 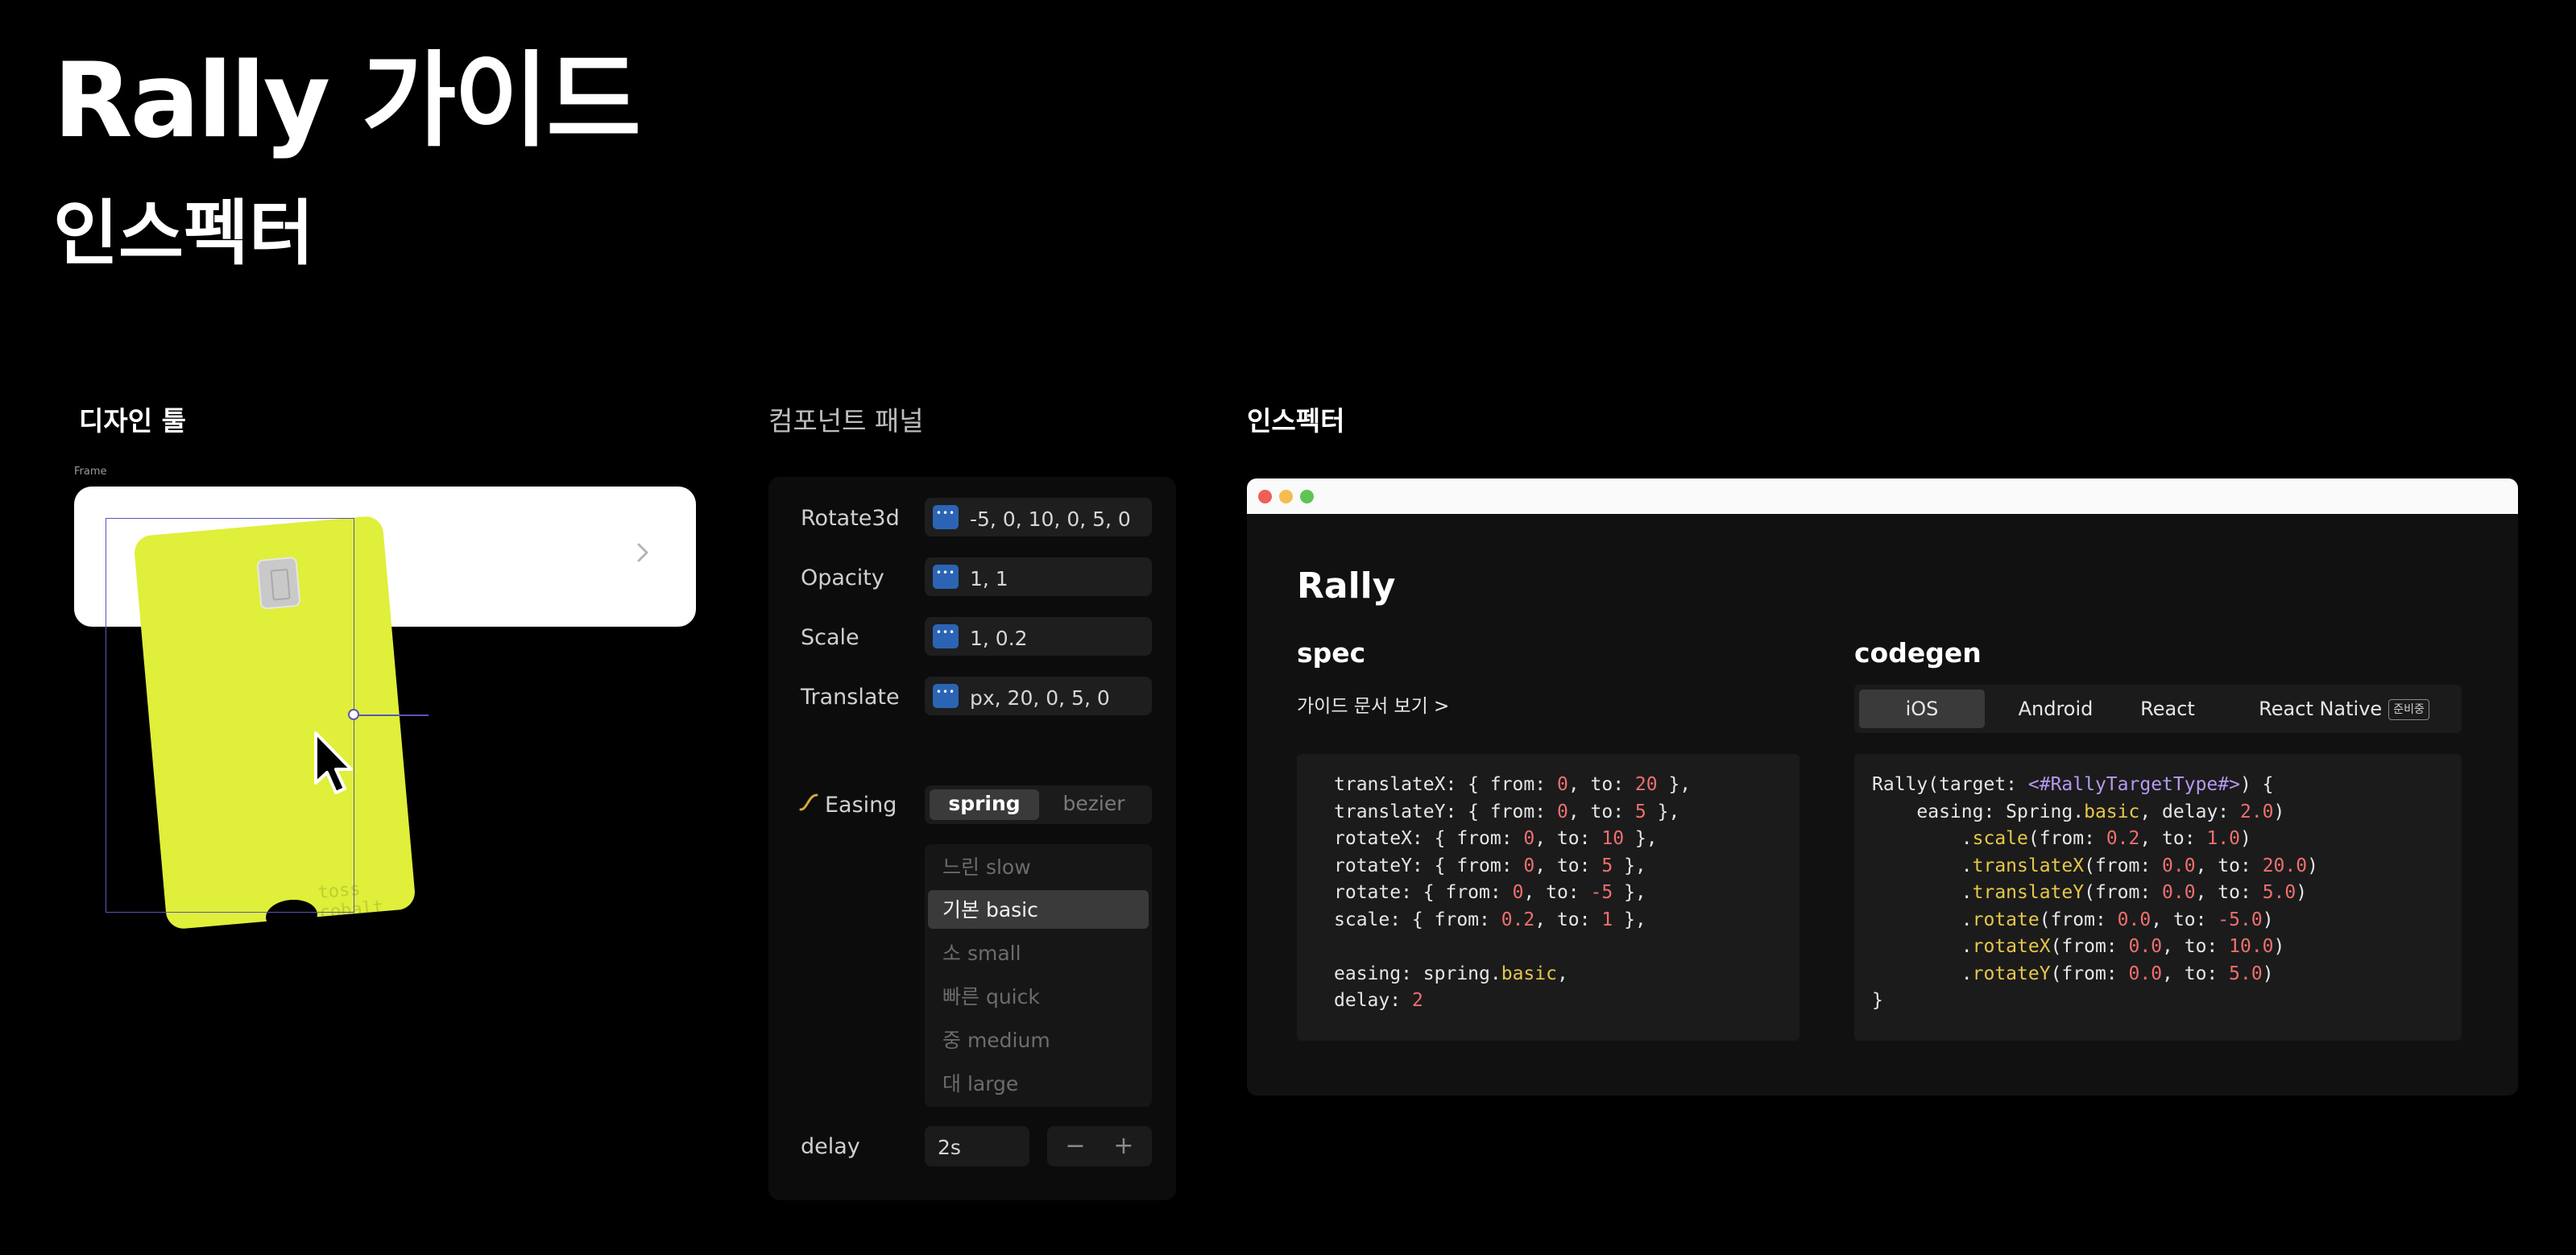 What do you see at coordinates (1038, 636) in the screenshot?
I see `prop-field-scale: 1, 0.2` at bounding box center [1038, 636].